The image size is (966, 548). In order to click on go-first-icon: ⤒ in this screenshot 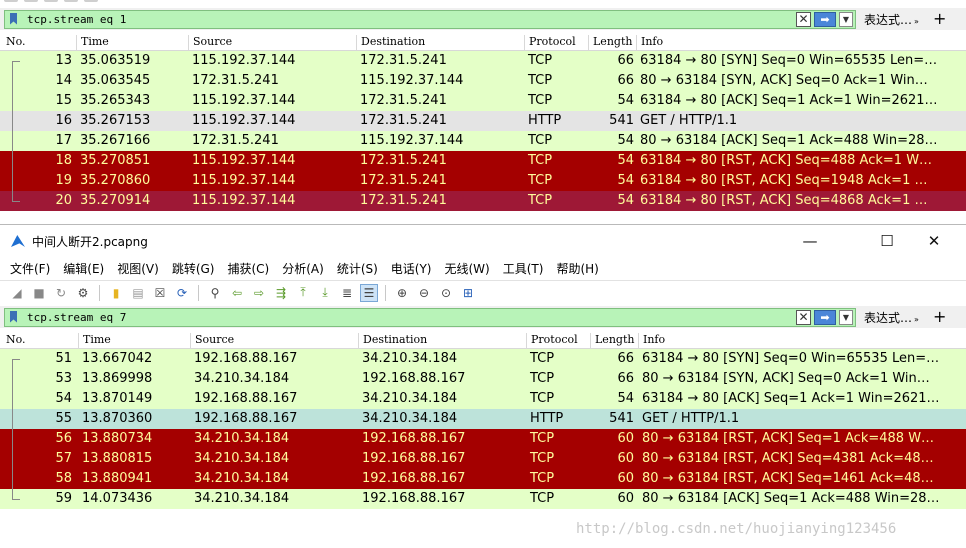, I will do `click(303, 293)`.